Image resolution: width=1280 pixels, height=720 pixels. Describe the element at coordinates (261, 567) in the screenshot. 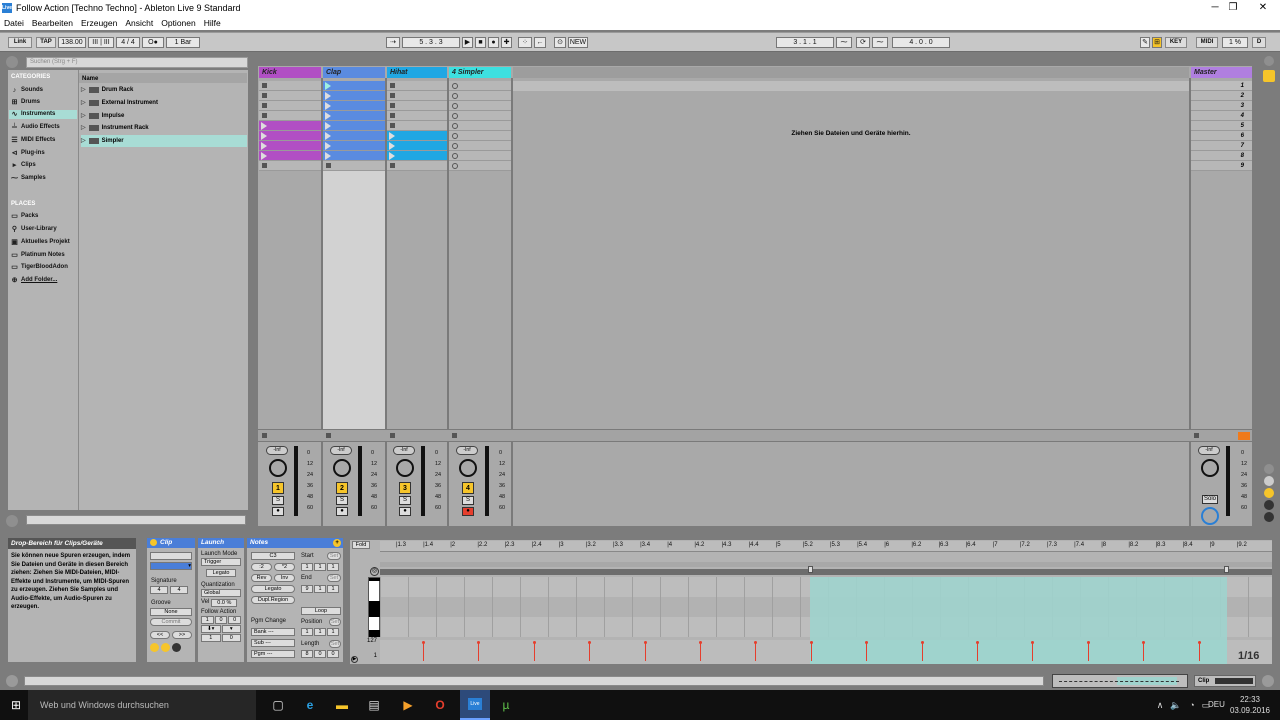

I see `halve-button: :2` at that location.